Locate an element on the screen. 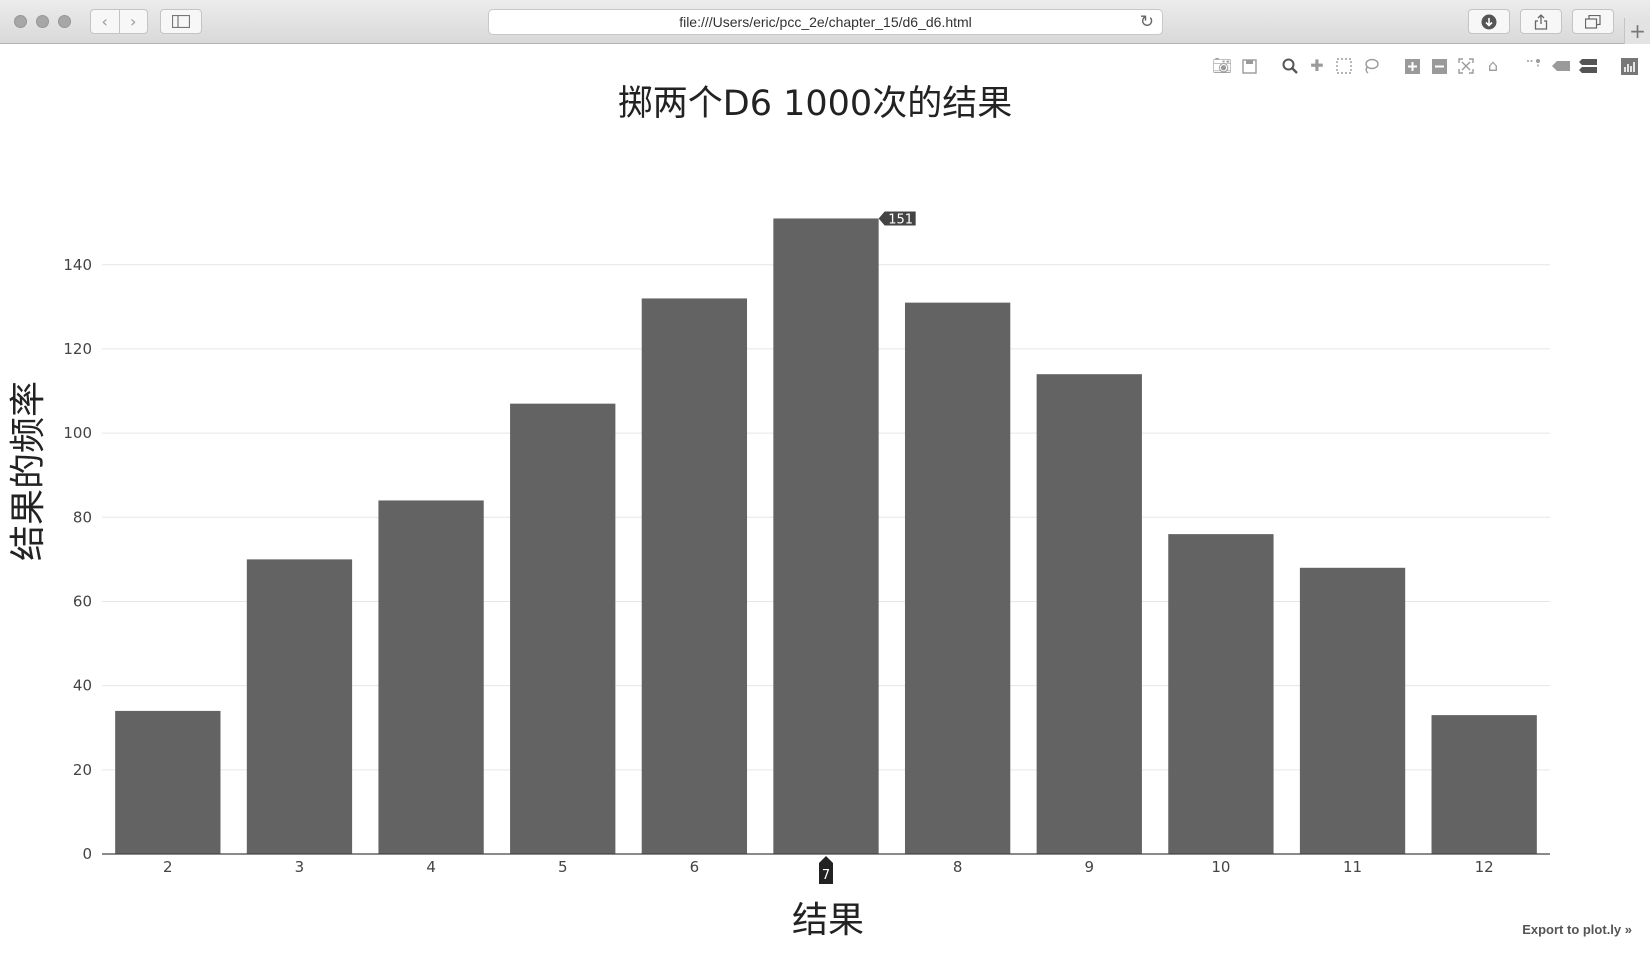 The width and height of the screenshot is (1650, 954). x-tick-label: 9 is located at coordinates (1089, 867).